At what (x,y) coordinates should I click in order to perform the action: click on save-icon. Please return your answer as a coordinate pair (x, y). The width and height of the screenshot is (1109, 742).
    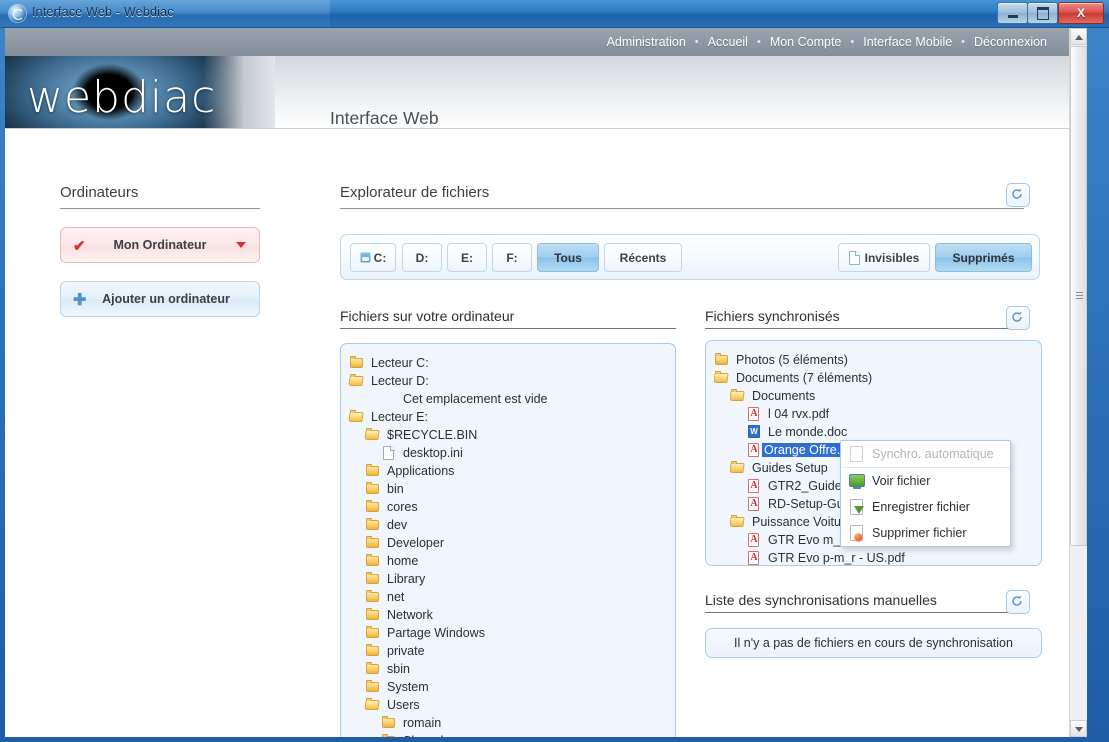
    Looking at the image, I should click on (857, 507).